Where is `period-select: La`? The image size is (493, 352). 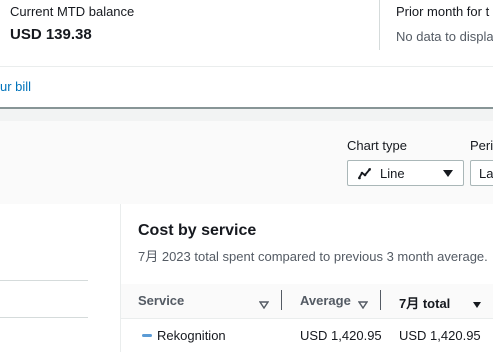
period-select: La is located at coordinates (481, 173).